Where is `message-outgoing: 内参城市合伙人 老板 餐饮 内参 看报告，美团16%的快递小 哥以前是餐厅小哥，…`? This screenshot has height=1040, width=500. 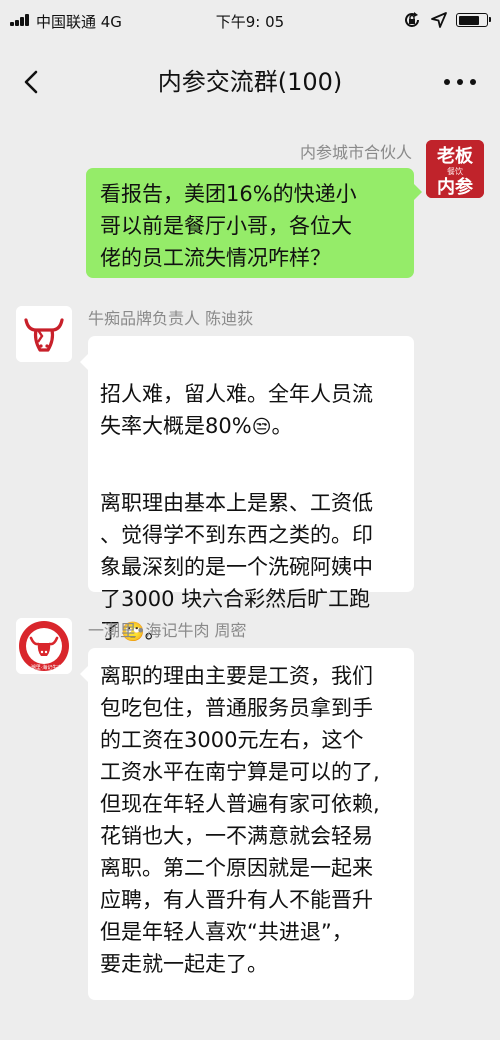 message-outgoing: 内参城市合伙人 老板 餐饮 内参 看报告，美团16%的快递小 哥以前是餐厅小哥，… is located at coordinates (250, 210).